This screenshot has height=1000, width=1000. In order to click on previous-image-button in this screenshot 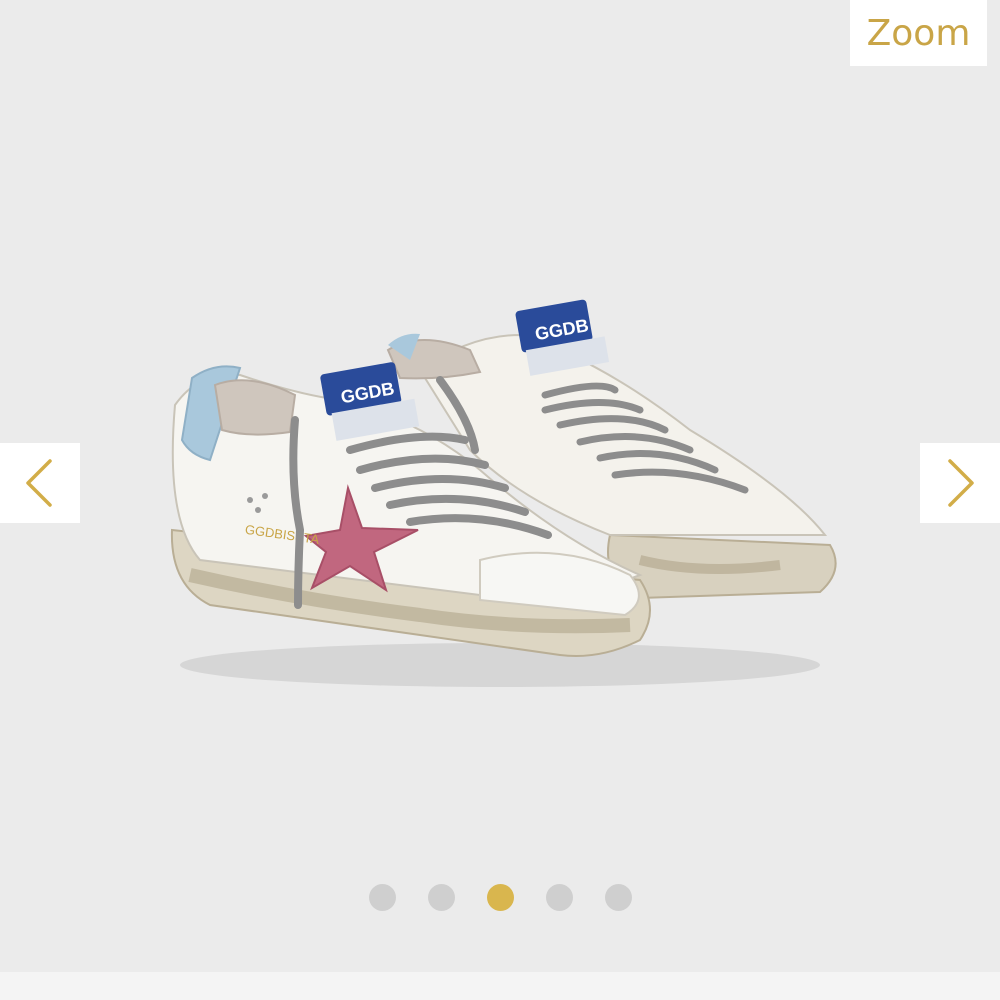, I will do `click(40, 483)`.